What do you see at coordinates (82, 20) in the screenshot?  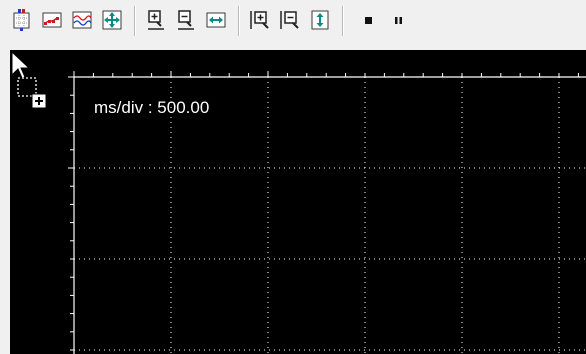 I see `waveform-icon` at bounding box center [82, 20].